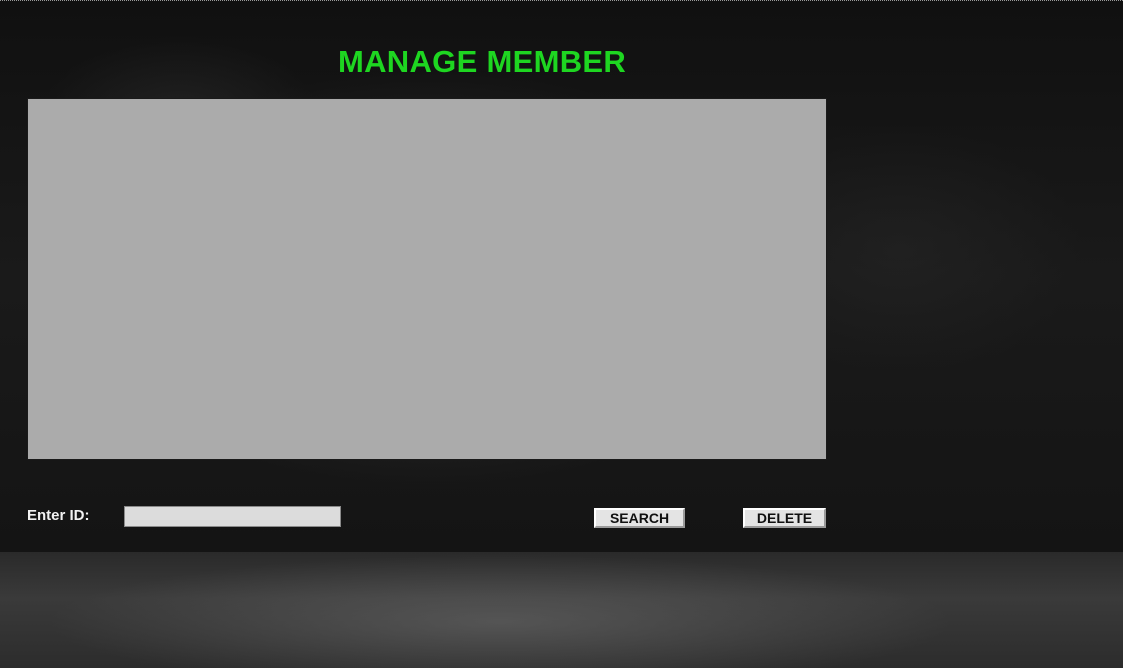 The height and width of the screenshot is (668, 1123). I want to click on id-input, so click(232, 516).